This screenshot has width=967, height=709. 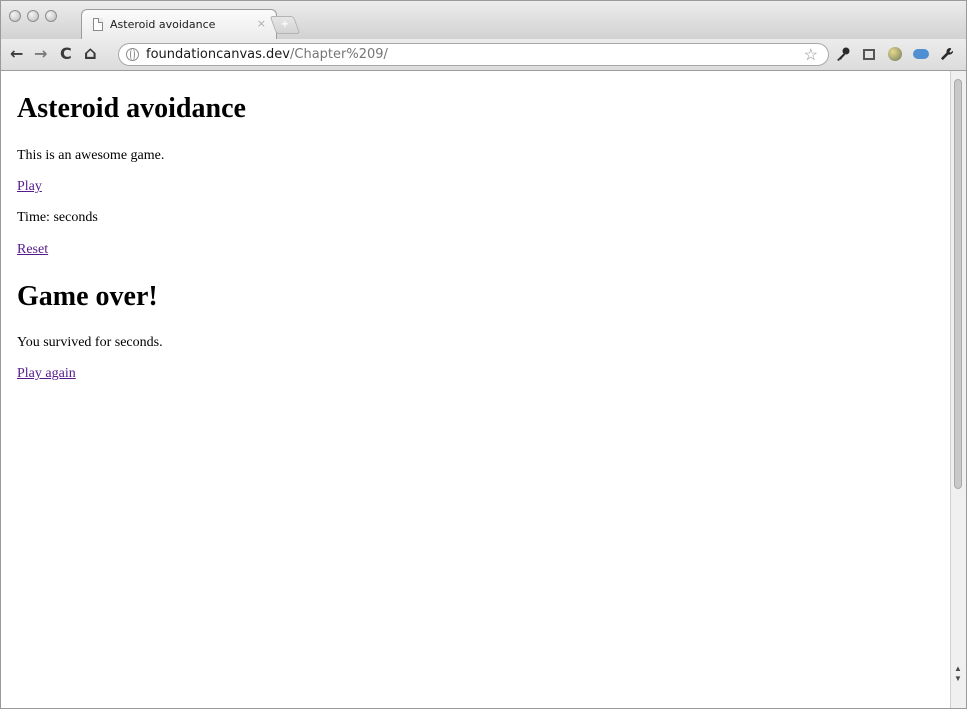 I want to click on key-icon, so click(x=843, y=54).